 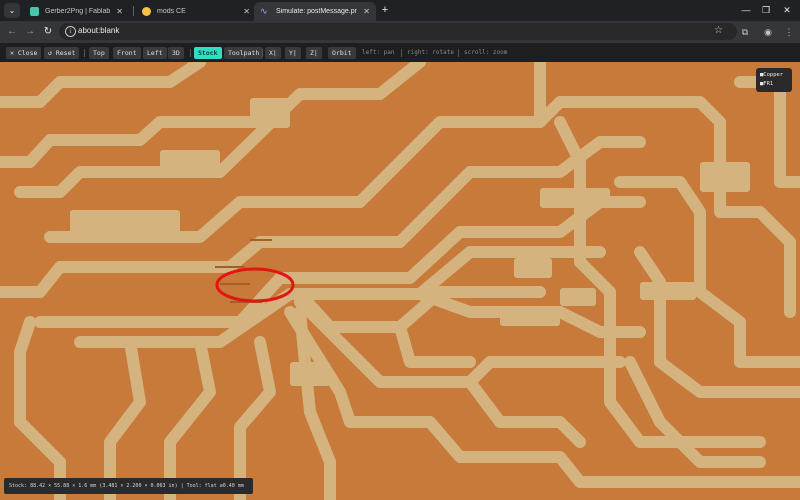 What do you see at coordinates (774, 84) in the screenshot?
I see `layer-fr1: ■FR1` at bounding box center [774, 84].